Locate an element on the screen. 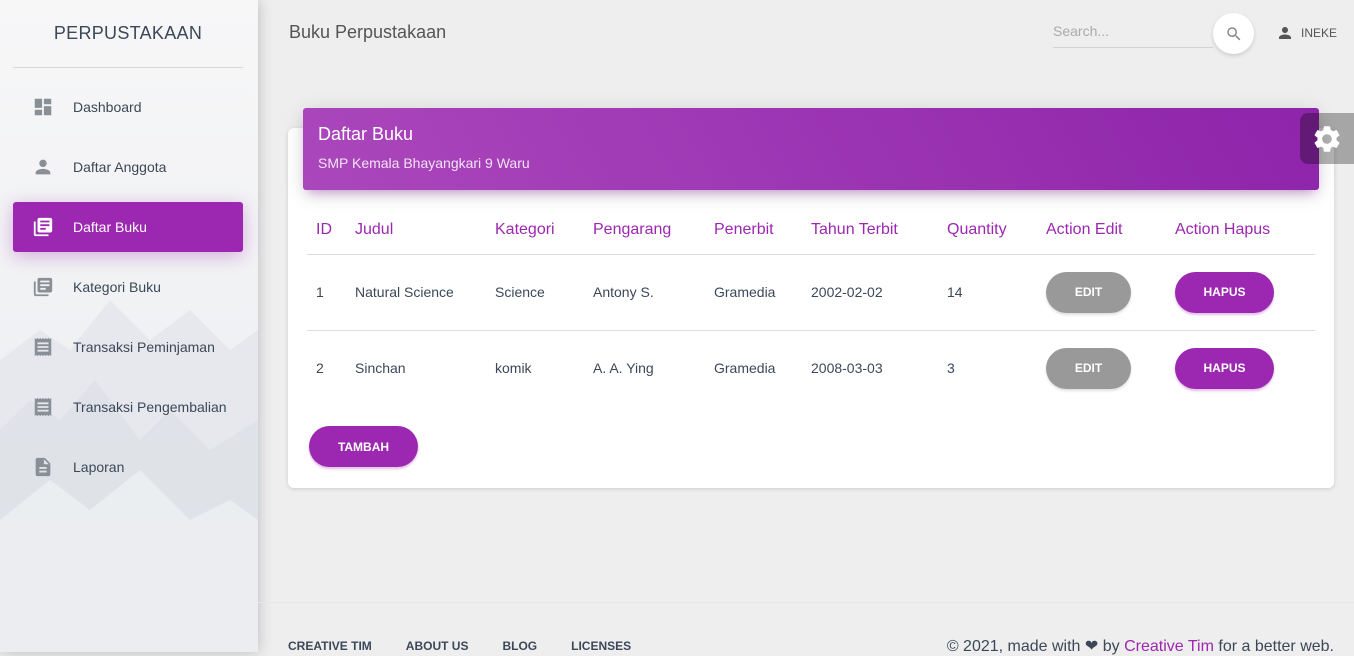 The image size is (1354, 656). sidebar-item-label: Kategori Buku is located at coordinates (117, 287).